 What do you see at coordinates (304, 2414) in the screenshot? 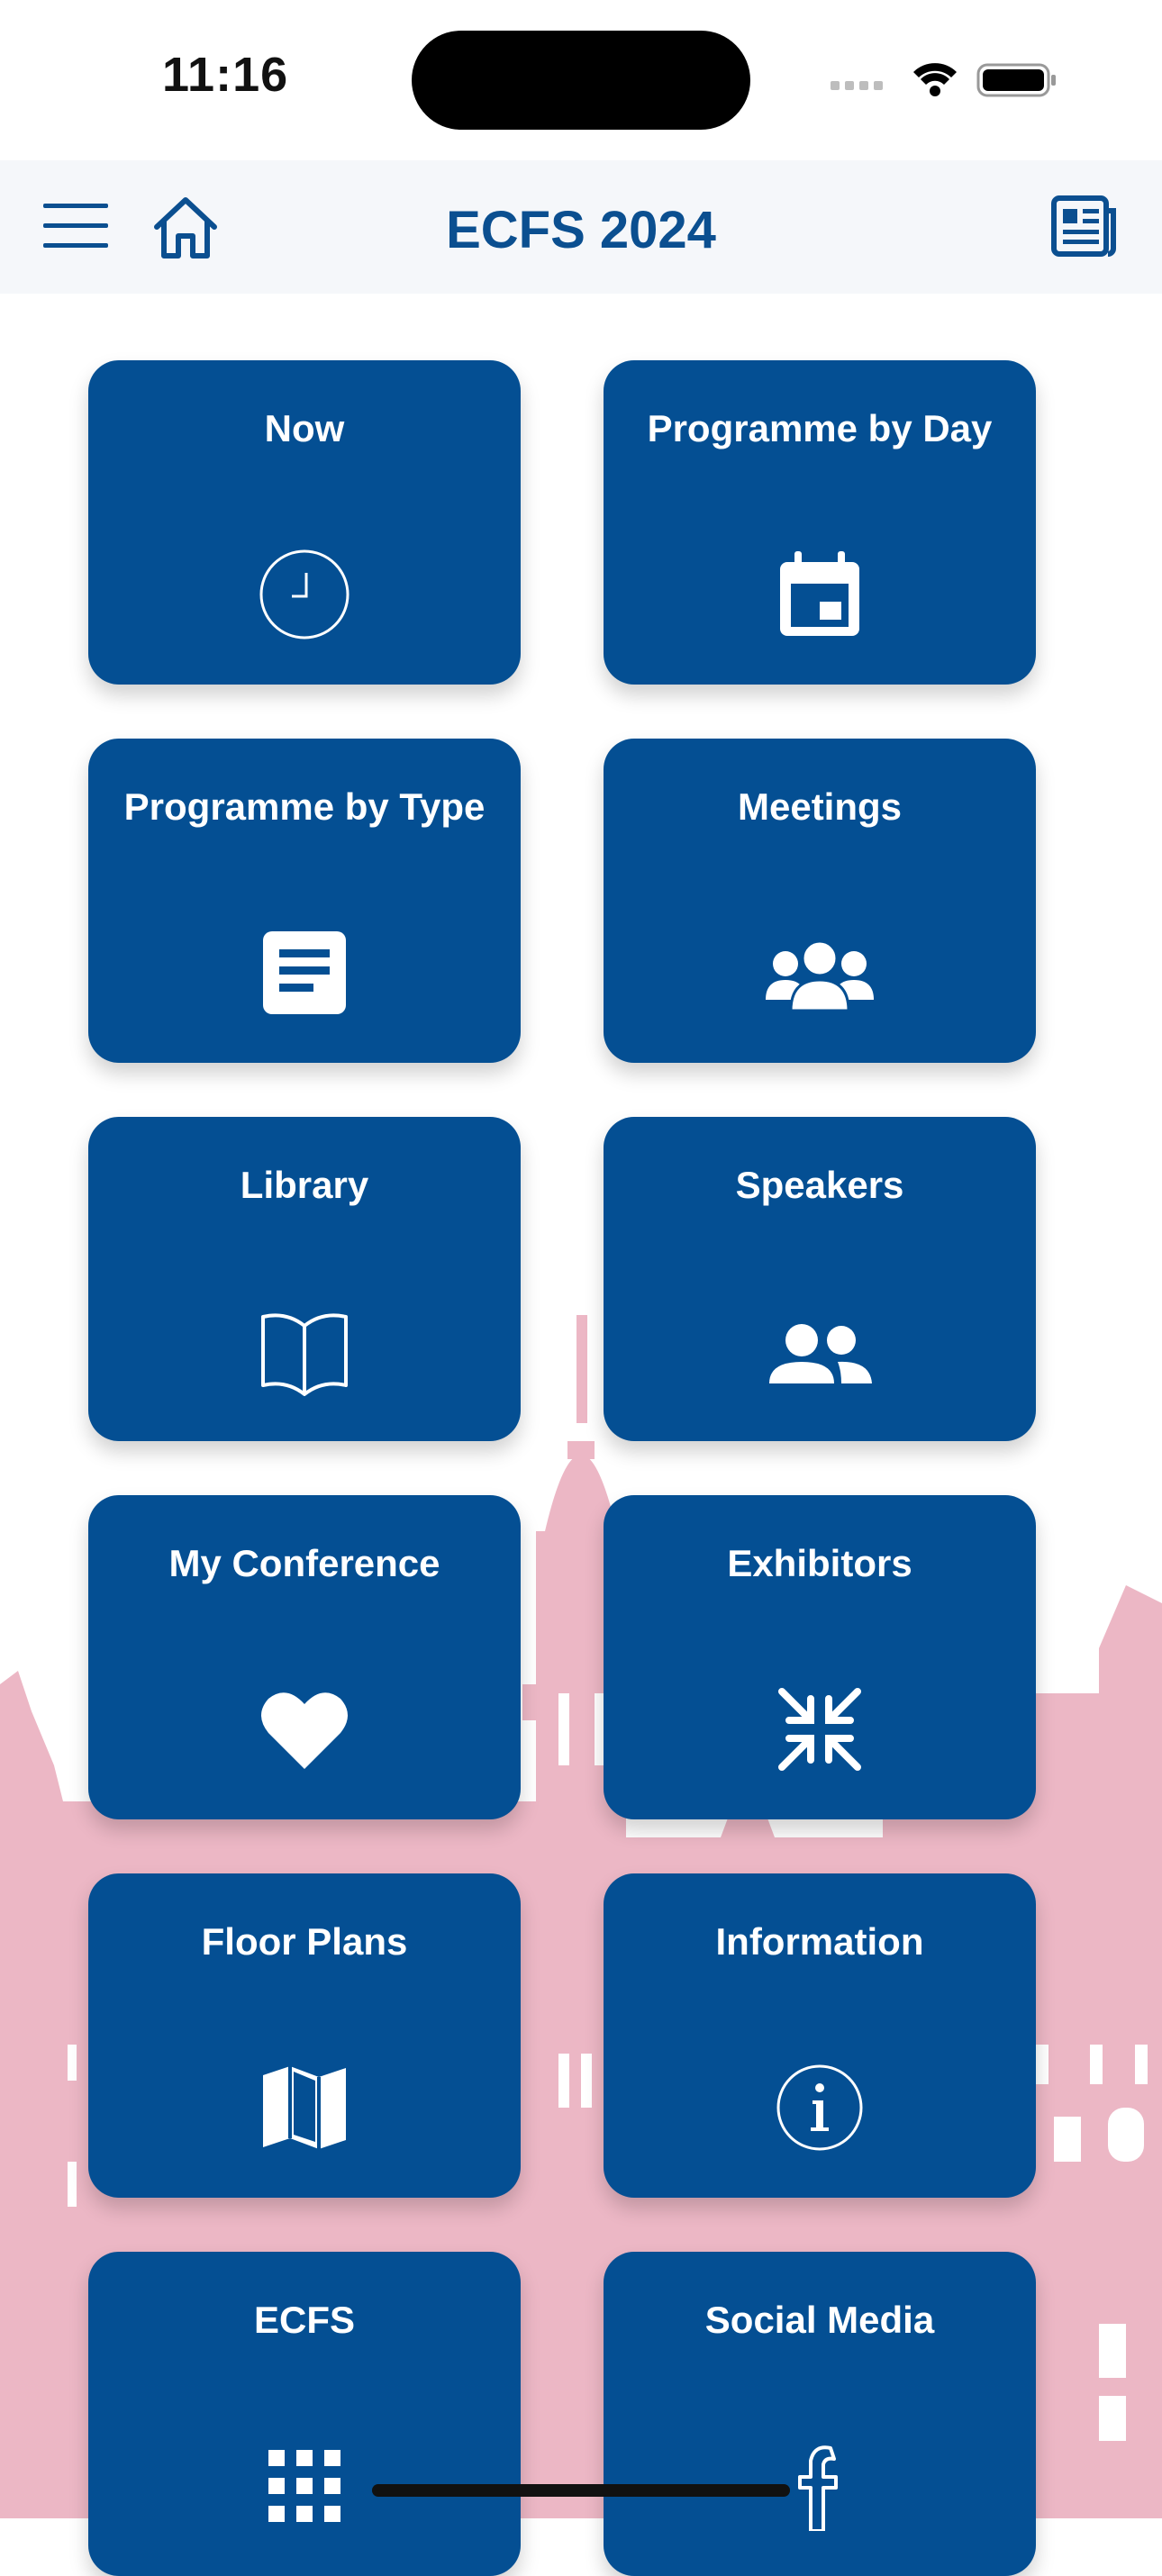
I see `tile-ecfs: ECFS` at bounding box center [304, 2414].